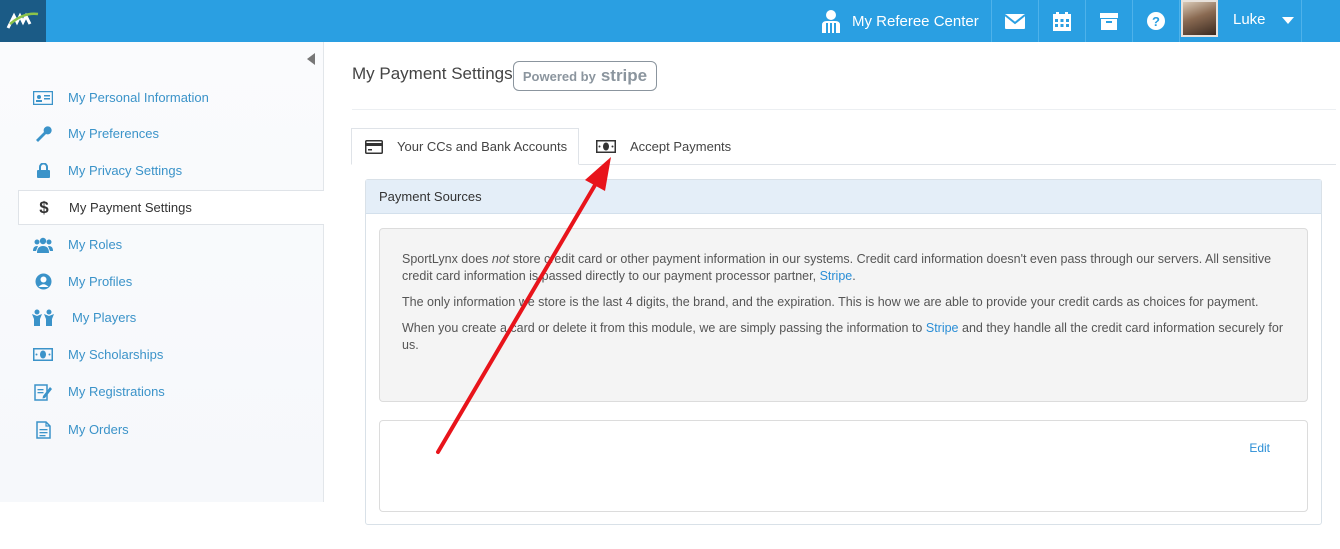  Describe the element at coordinates (171, 429) in the screenshot. I see `sidebar-item-orders: My Orders` at that location.